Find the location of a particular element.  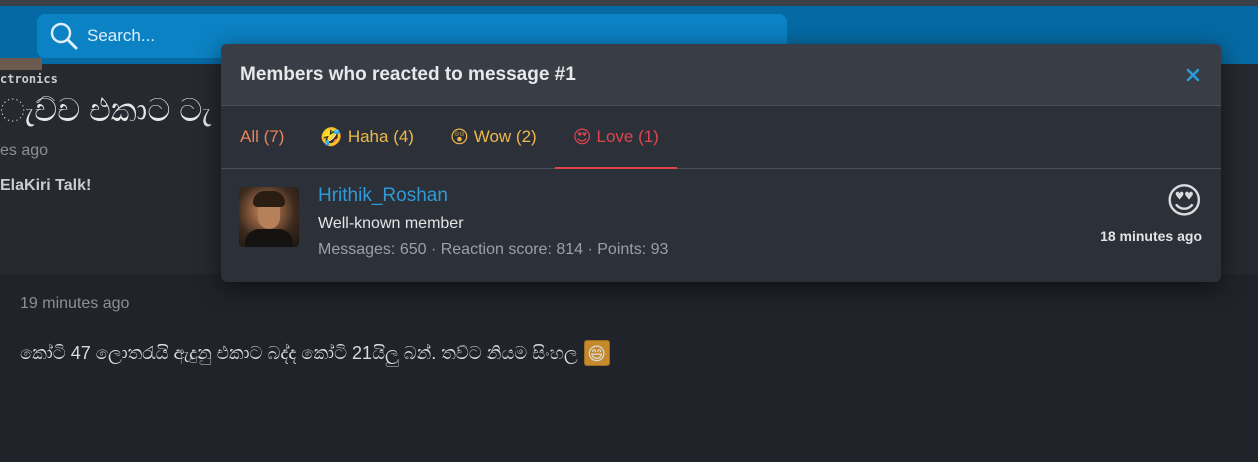

tab-wow-label: Wow (2) is located at coordinates (505, 136).